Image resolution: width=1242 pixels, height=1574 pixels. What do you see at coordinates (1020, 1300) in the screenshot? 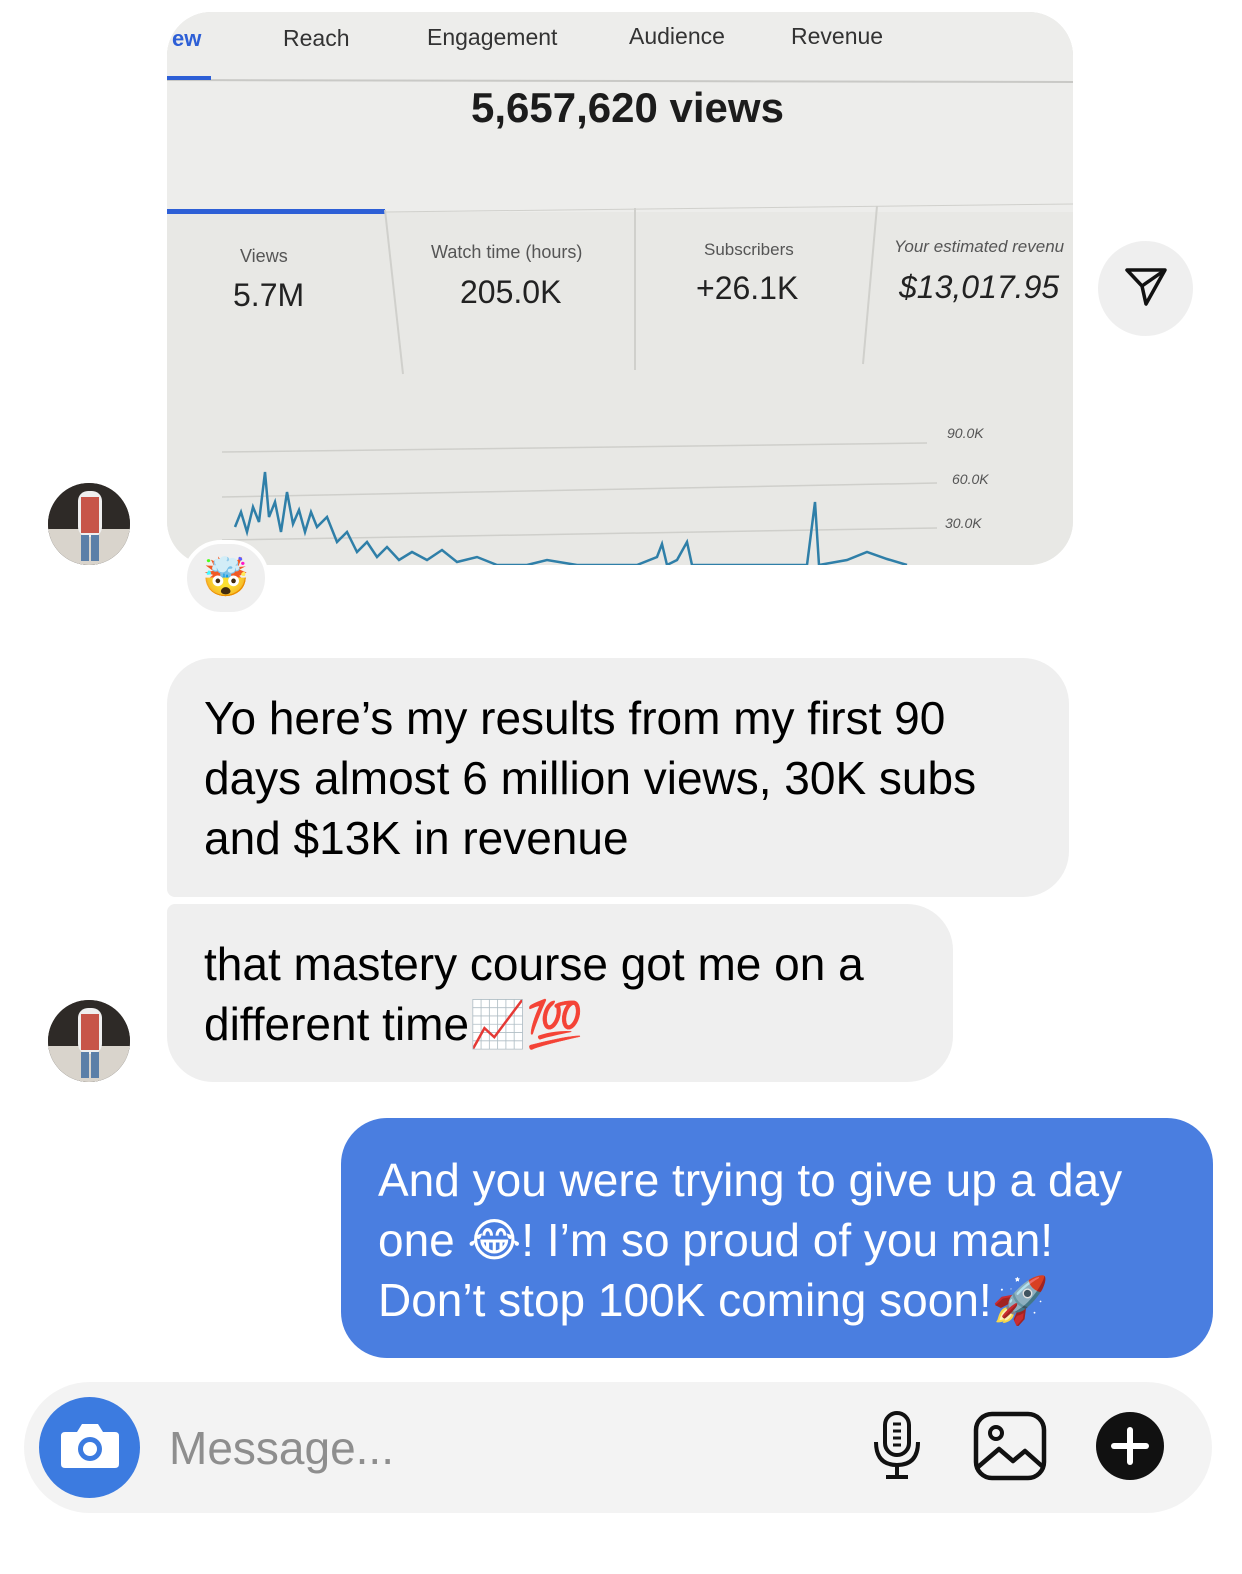
I see `rocket-emoji: 🚀` at bounding box center [1020, 1300].